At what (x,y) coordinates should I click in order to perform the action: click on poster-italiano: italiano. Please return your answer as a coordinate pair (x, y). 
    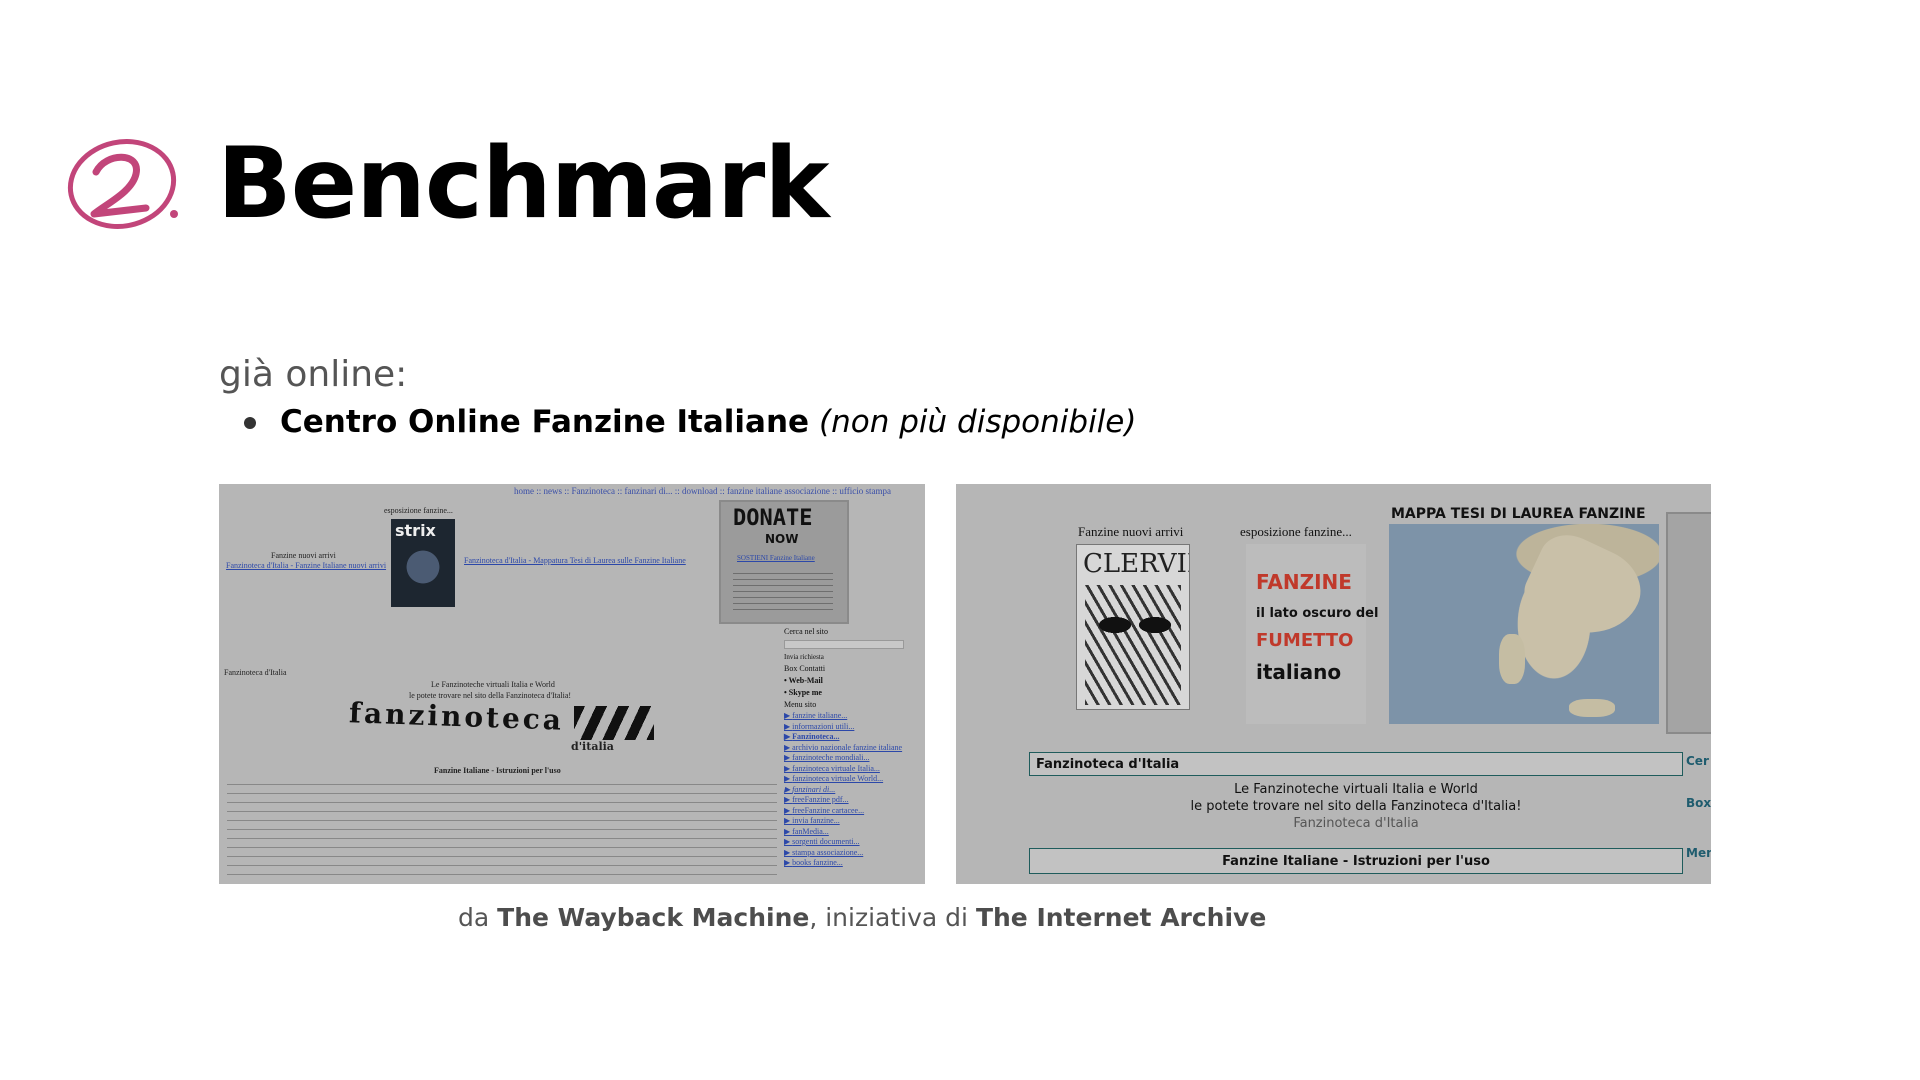
    Looking at the image, I should click on (1299, 672).